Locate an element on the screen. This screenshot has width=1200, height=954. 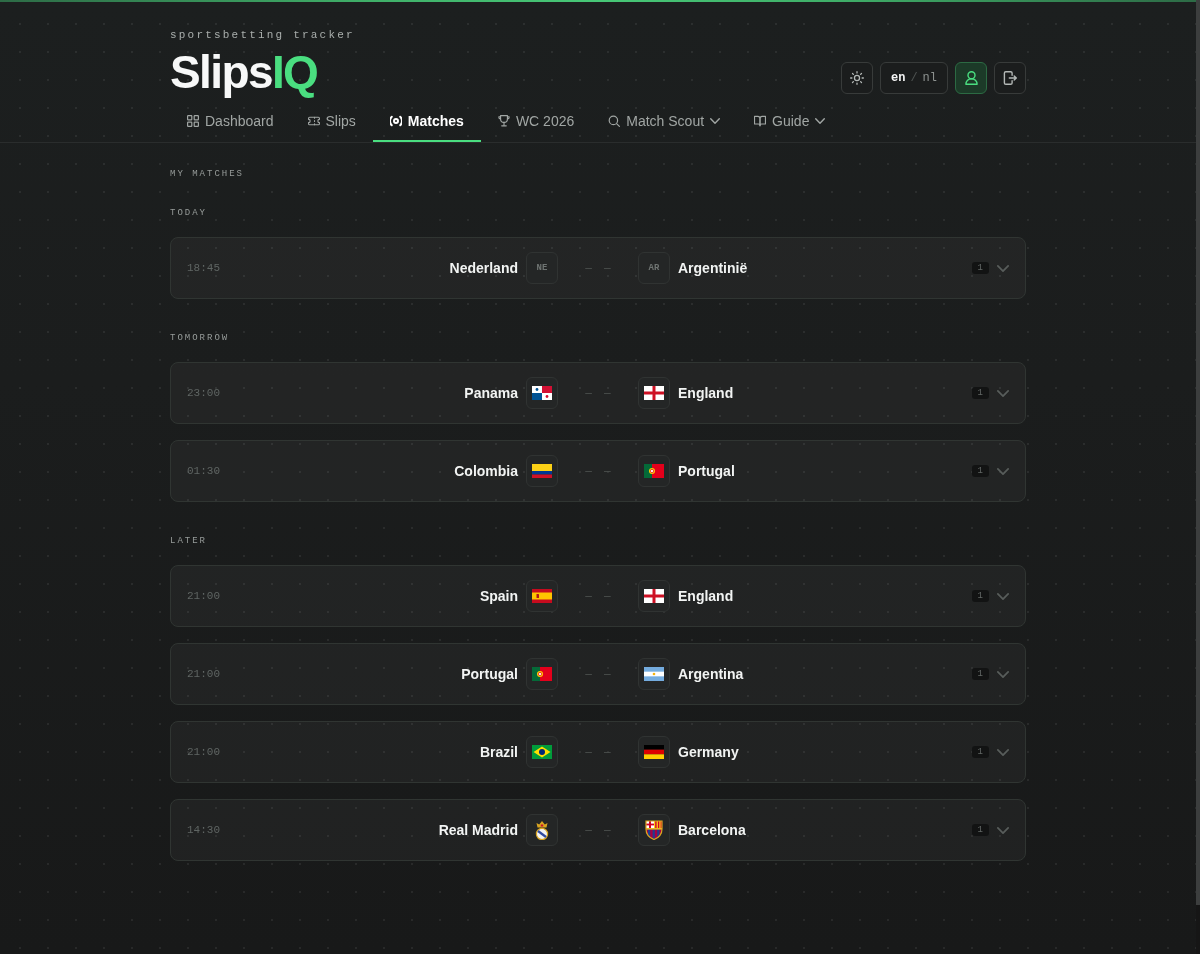
nav-tab: Dashboard is located at coordinates (230, 121).